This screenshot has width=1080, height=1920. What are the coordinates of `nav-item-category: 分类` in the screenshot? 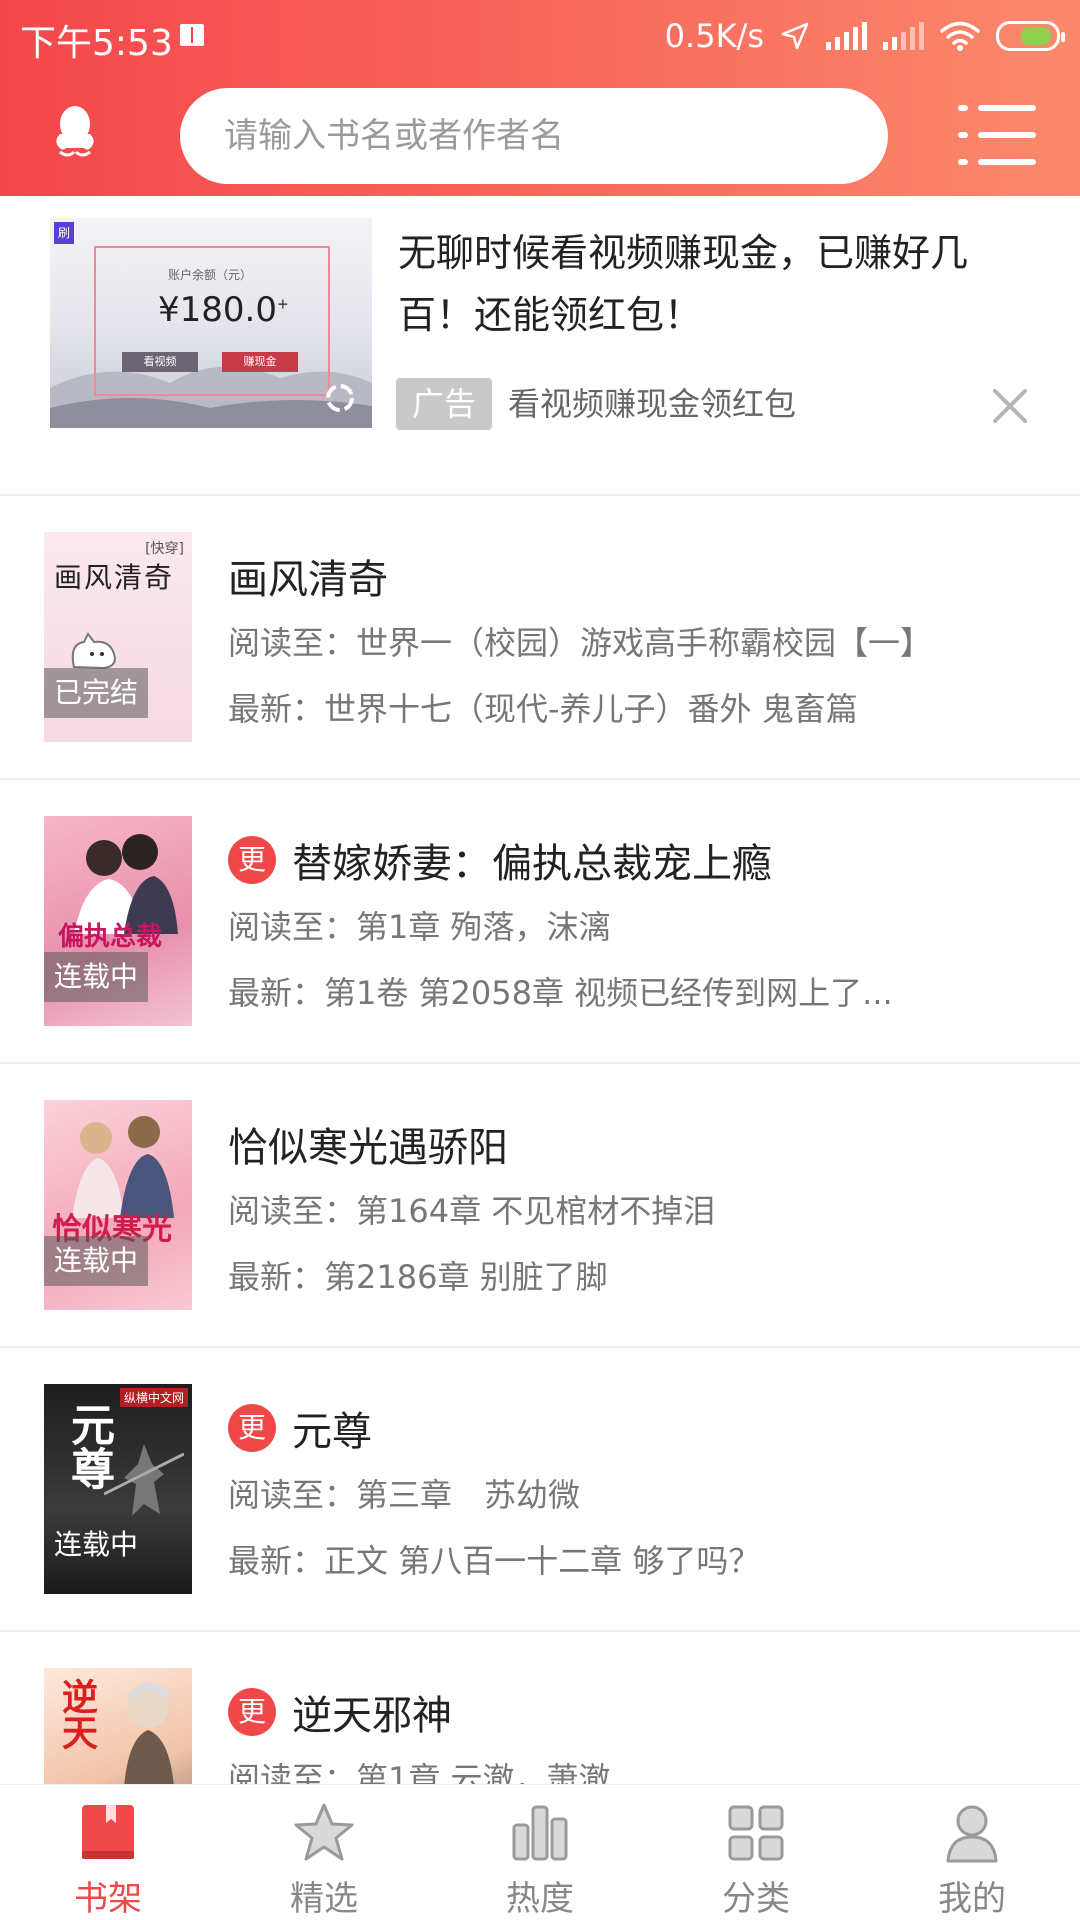 It's located at (756, 1852).